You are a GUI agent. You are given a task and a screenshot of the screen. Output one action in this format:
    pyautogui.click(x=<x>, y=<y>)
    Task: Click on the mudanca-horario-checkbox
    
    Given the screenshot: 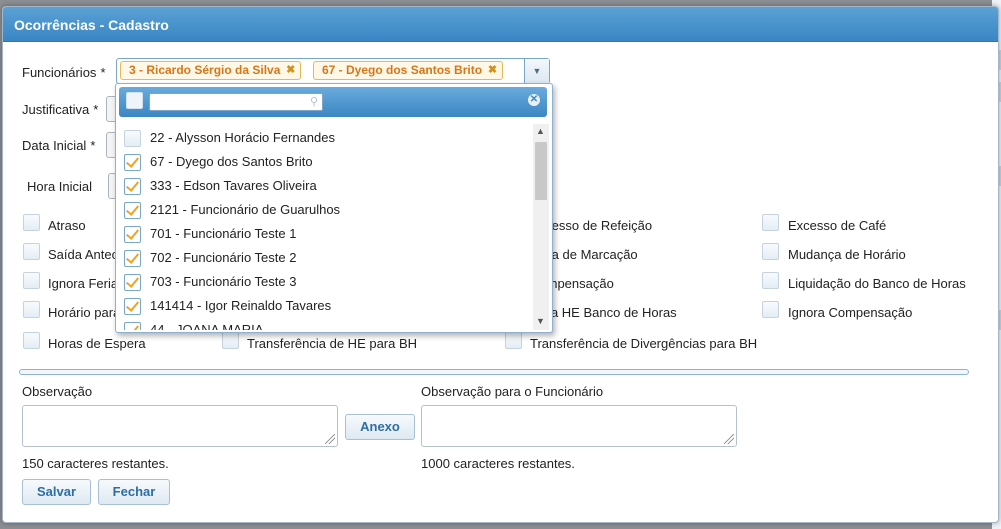 What is the action you would take?
    pyautogui.click(x=770, y=251)
    